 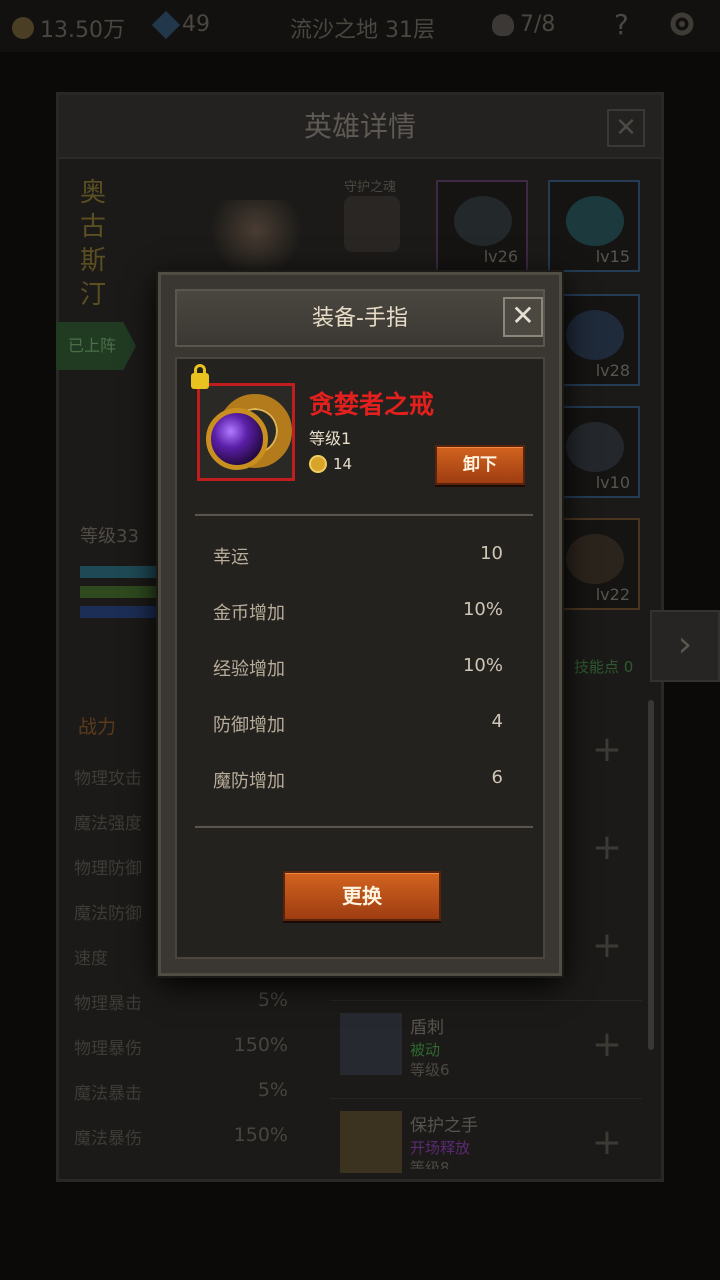 What do you see at coordinates (362, 896) in the screenshot?
I see `replace-button: 更换` at bounding box center [362, 896].